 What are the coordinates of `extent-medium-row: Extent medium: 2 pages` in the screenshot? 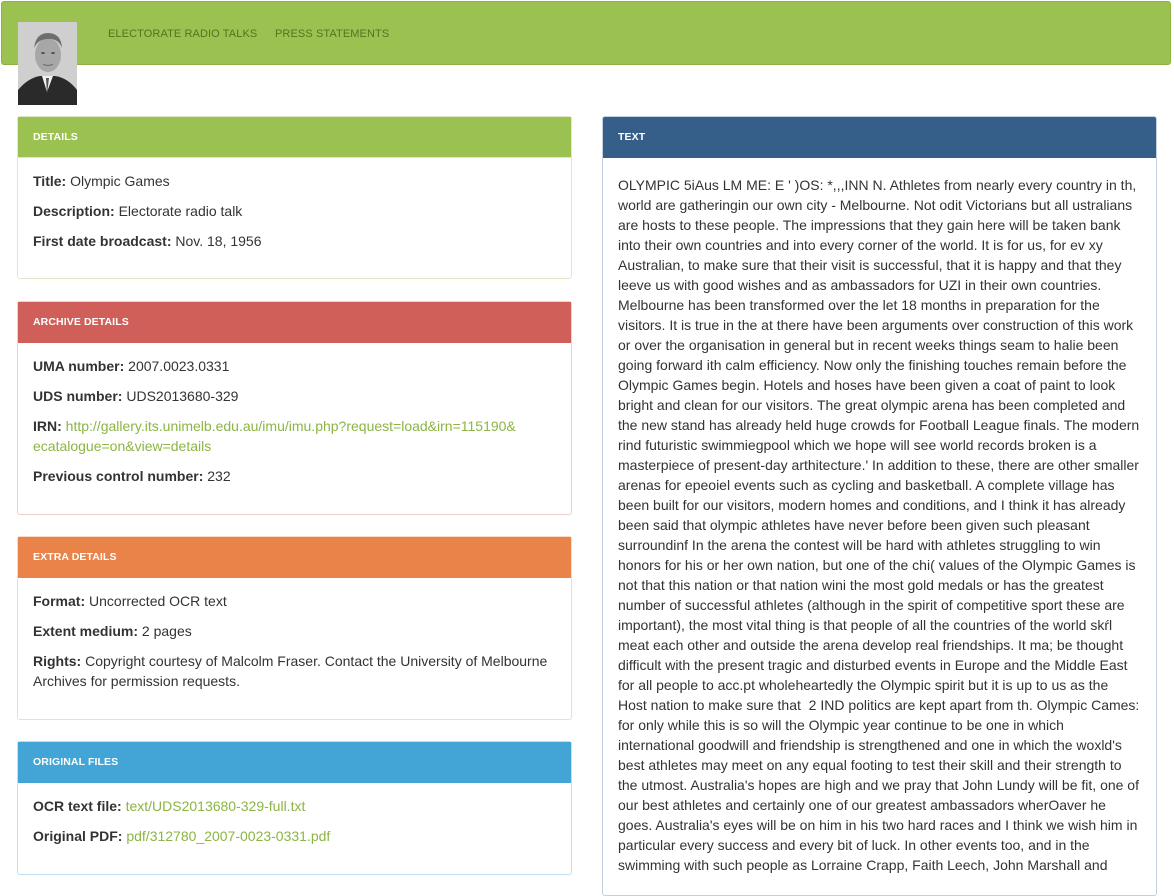 It's located at (294, 631).